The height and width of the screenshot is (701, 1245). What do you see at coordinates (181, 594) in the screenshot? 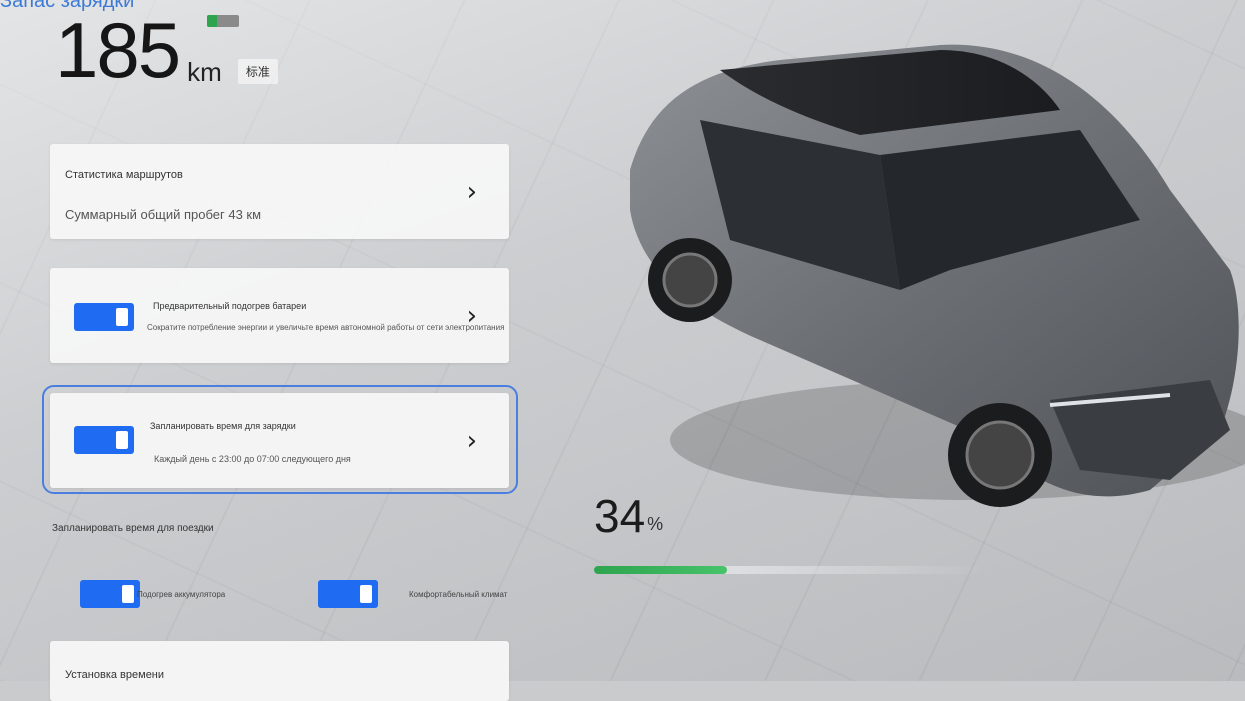
I see `battery-heating-label: Подогрев аккумулятора` at bounding box center [181, 594].